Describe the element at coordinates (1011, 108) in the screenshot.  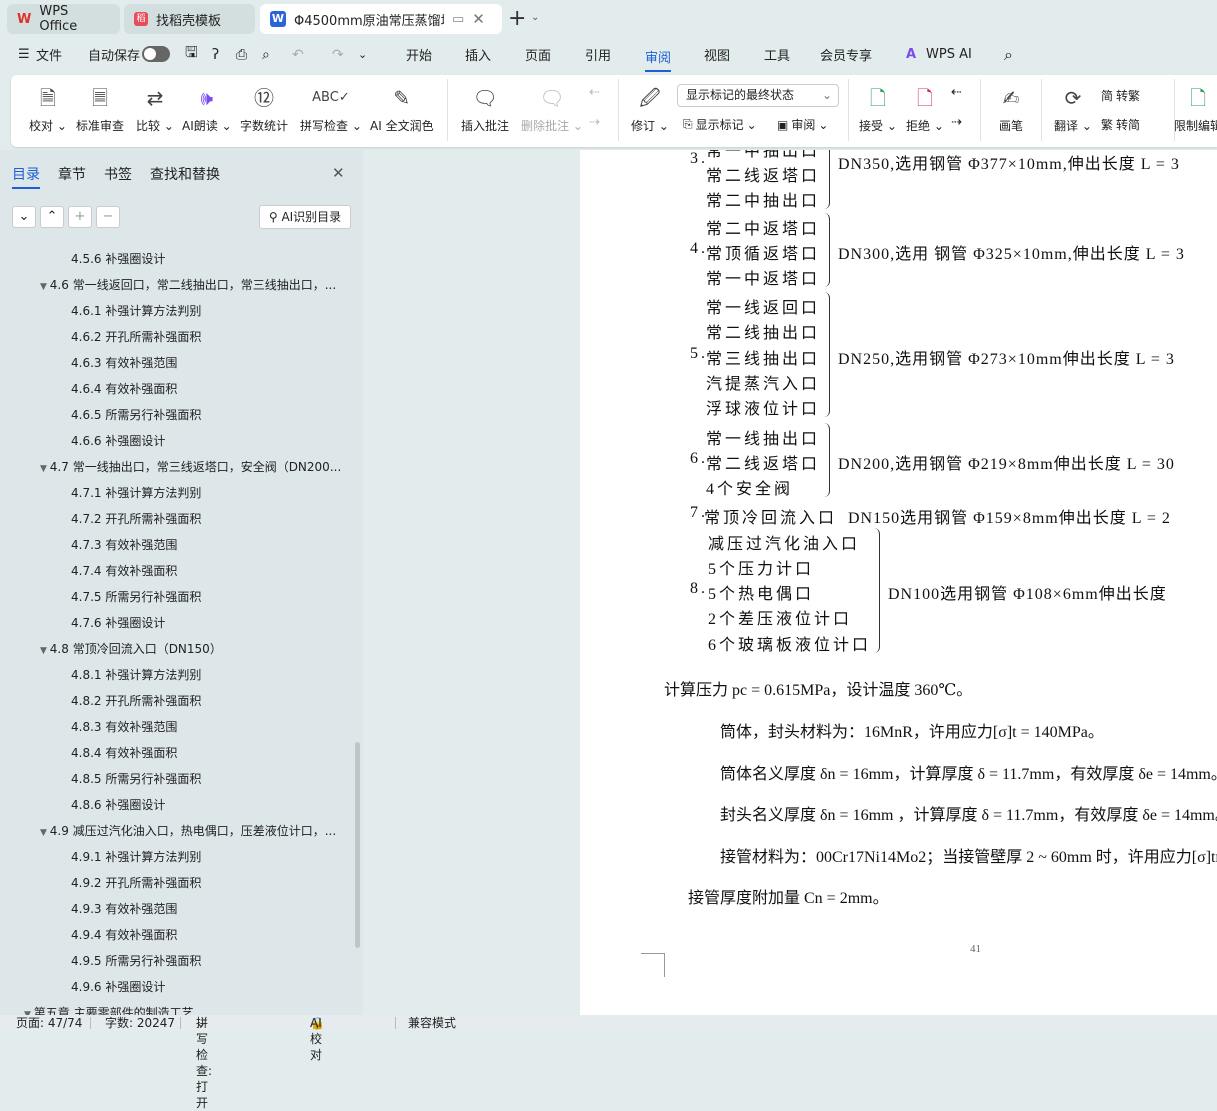
I see `pen-button: ✍ 画笔` at that location.